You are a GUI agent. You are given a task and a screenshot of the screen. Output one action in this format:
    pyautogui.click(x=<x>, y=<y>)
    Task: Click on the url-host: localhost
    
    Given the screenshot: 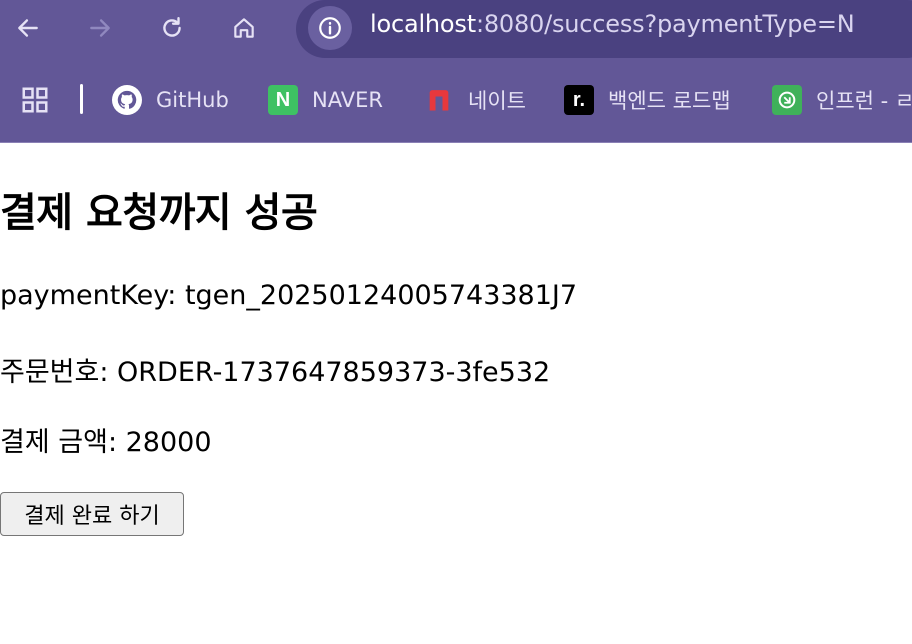 What is the action you would take?
    pyautogui.click(x=423, y=24)
    